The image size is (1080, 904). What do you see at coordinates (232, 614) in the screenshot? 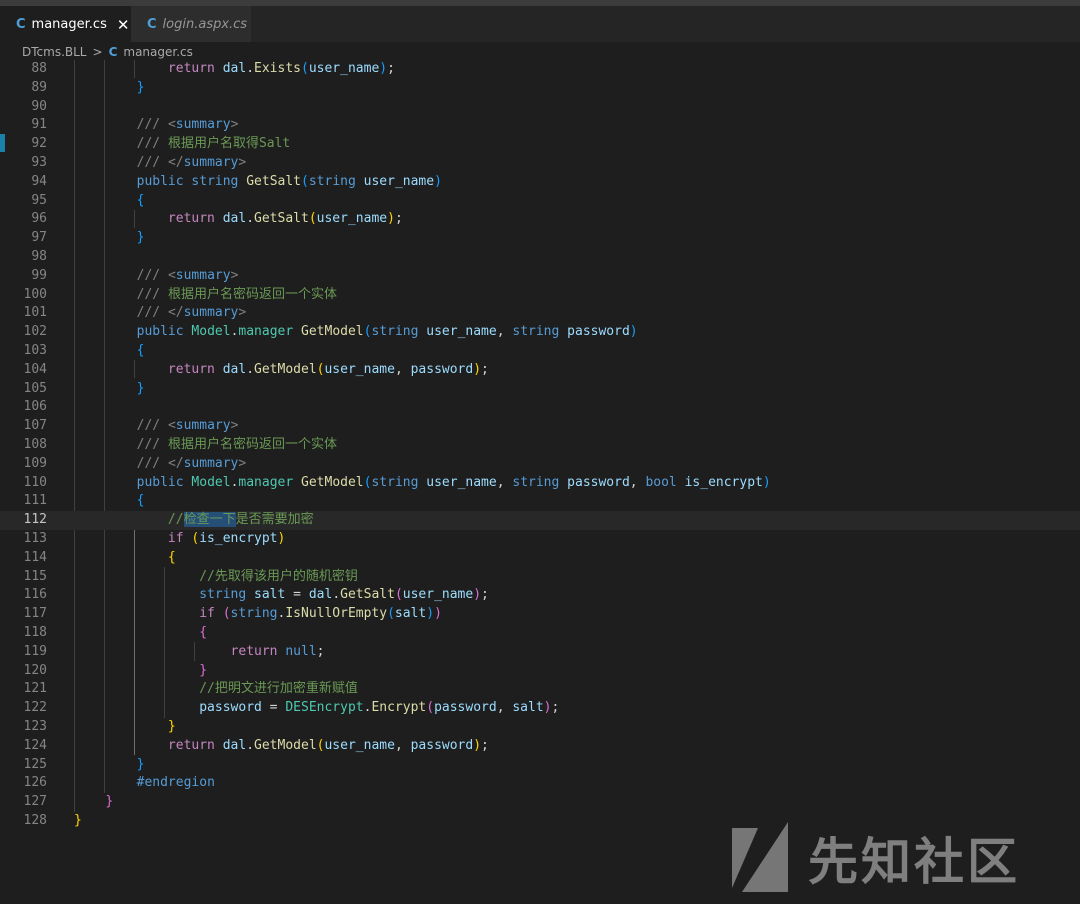
I see `code-line: 117 if (string.IsNullOrEmpty(salt))` at bounding box center [232, 614].